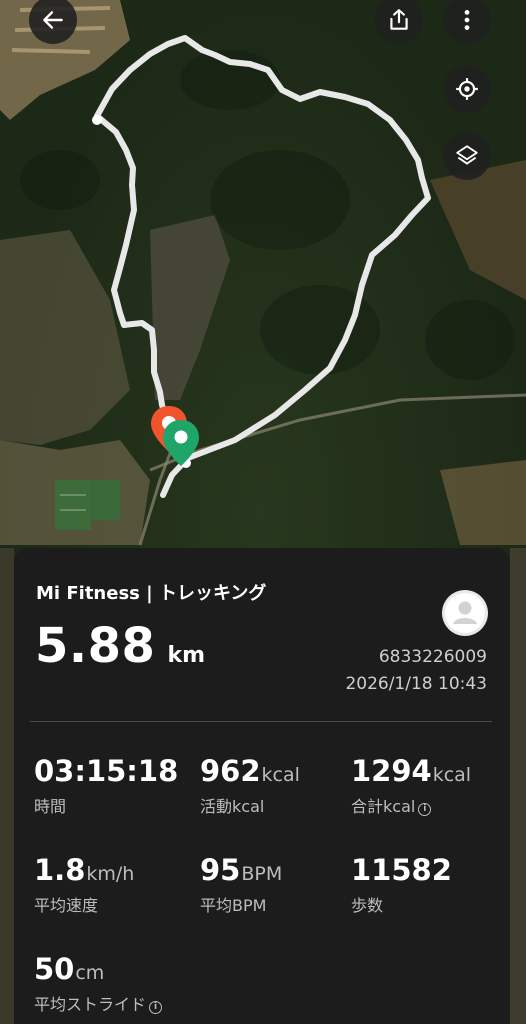  Describe the element at coordinates (151, 593) in the screenshot. I see `app-title: Mi Fitness | トレッキング` at that location.